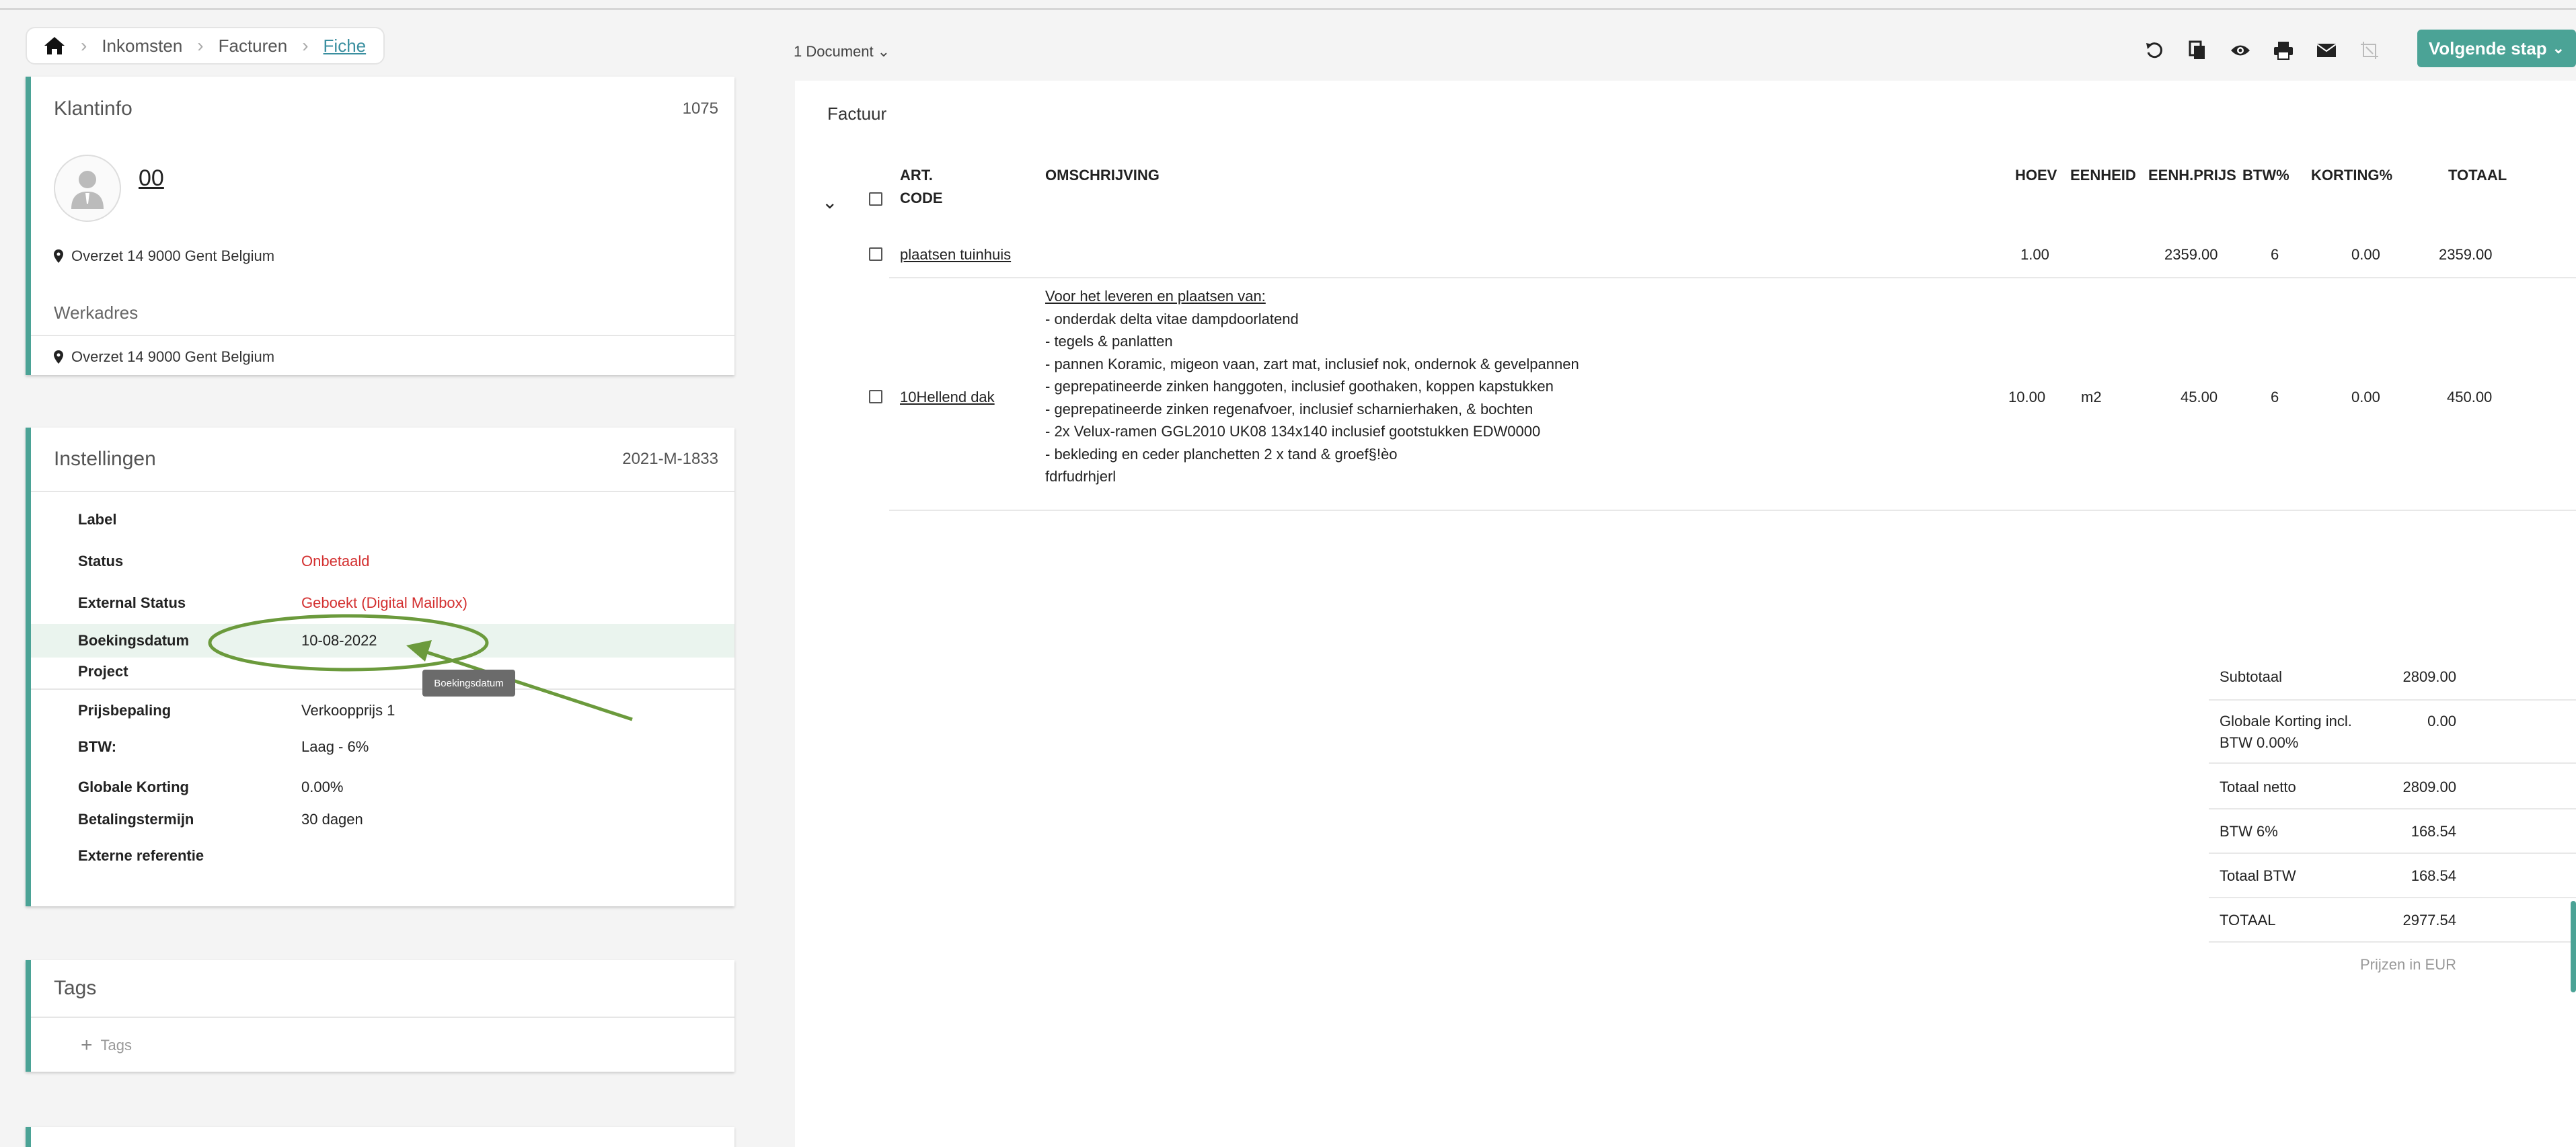 This screenshot has width=2576, height=1147. Describe the element at coordinates (253, 46) in the screenshot. I see `breadcrumb-facturen: Facturen` at that location.